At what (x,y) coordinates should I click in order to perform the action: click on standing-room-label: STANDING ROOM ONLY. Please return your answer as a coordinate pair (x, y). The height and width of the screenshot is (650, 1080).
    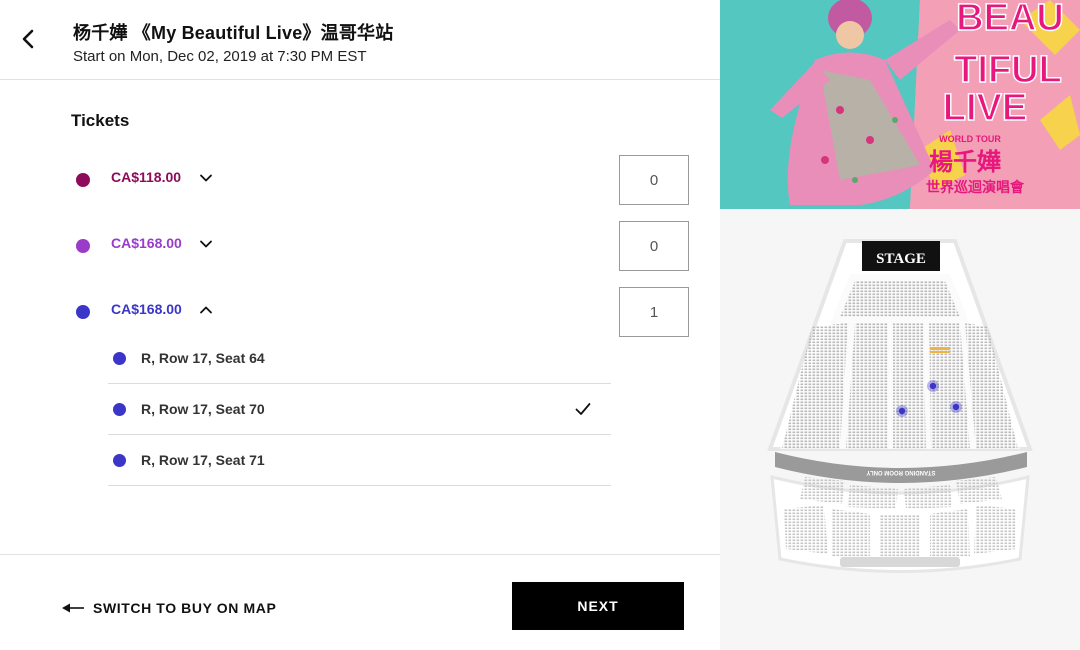
    Looking at the image, I should click on (900, 472).